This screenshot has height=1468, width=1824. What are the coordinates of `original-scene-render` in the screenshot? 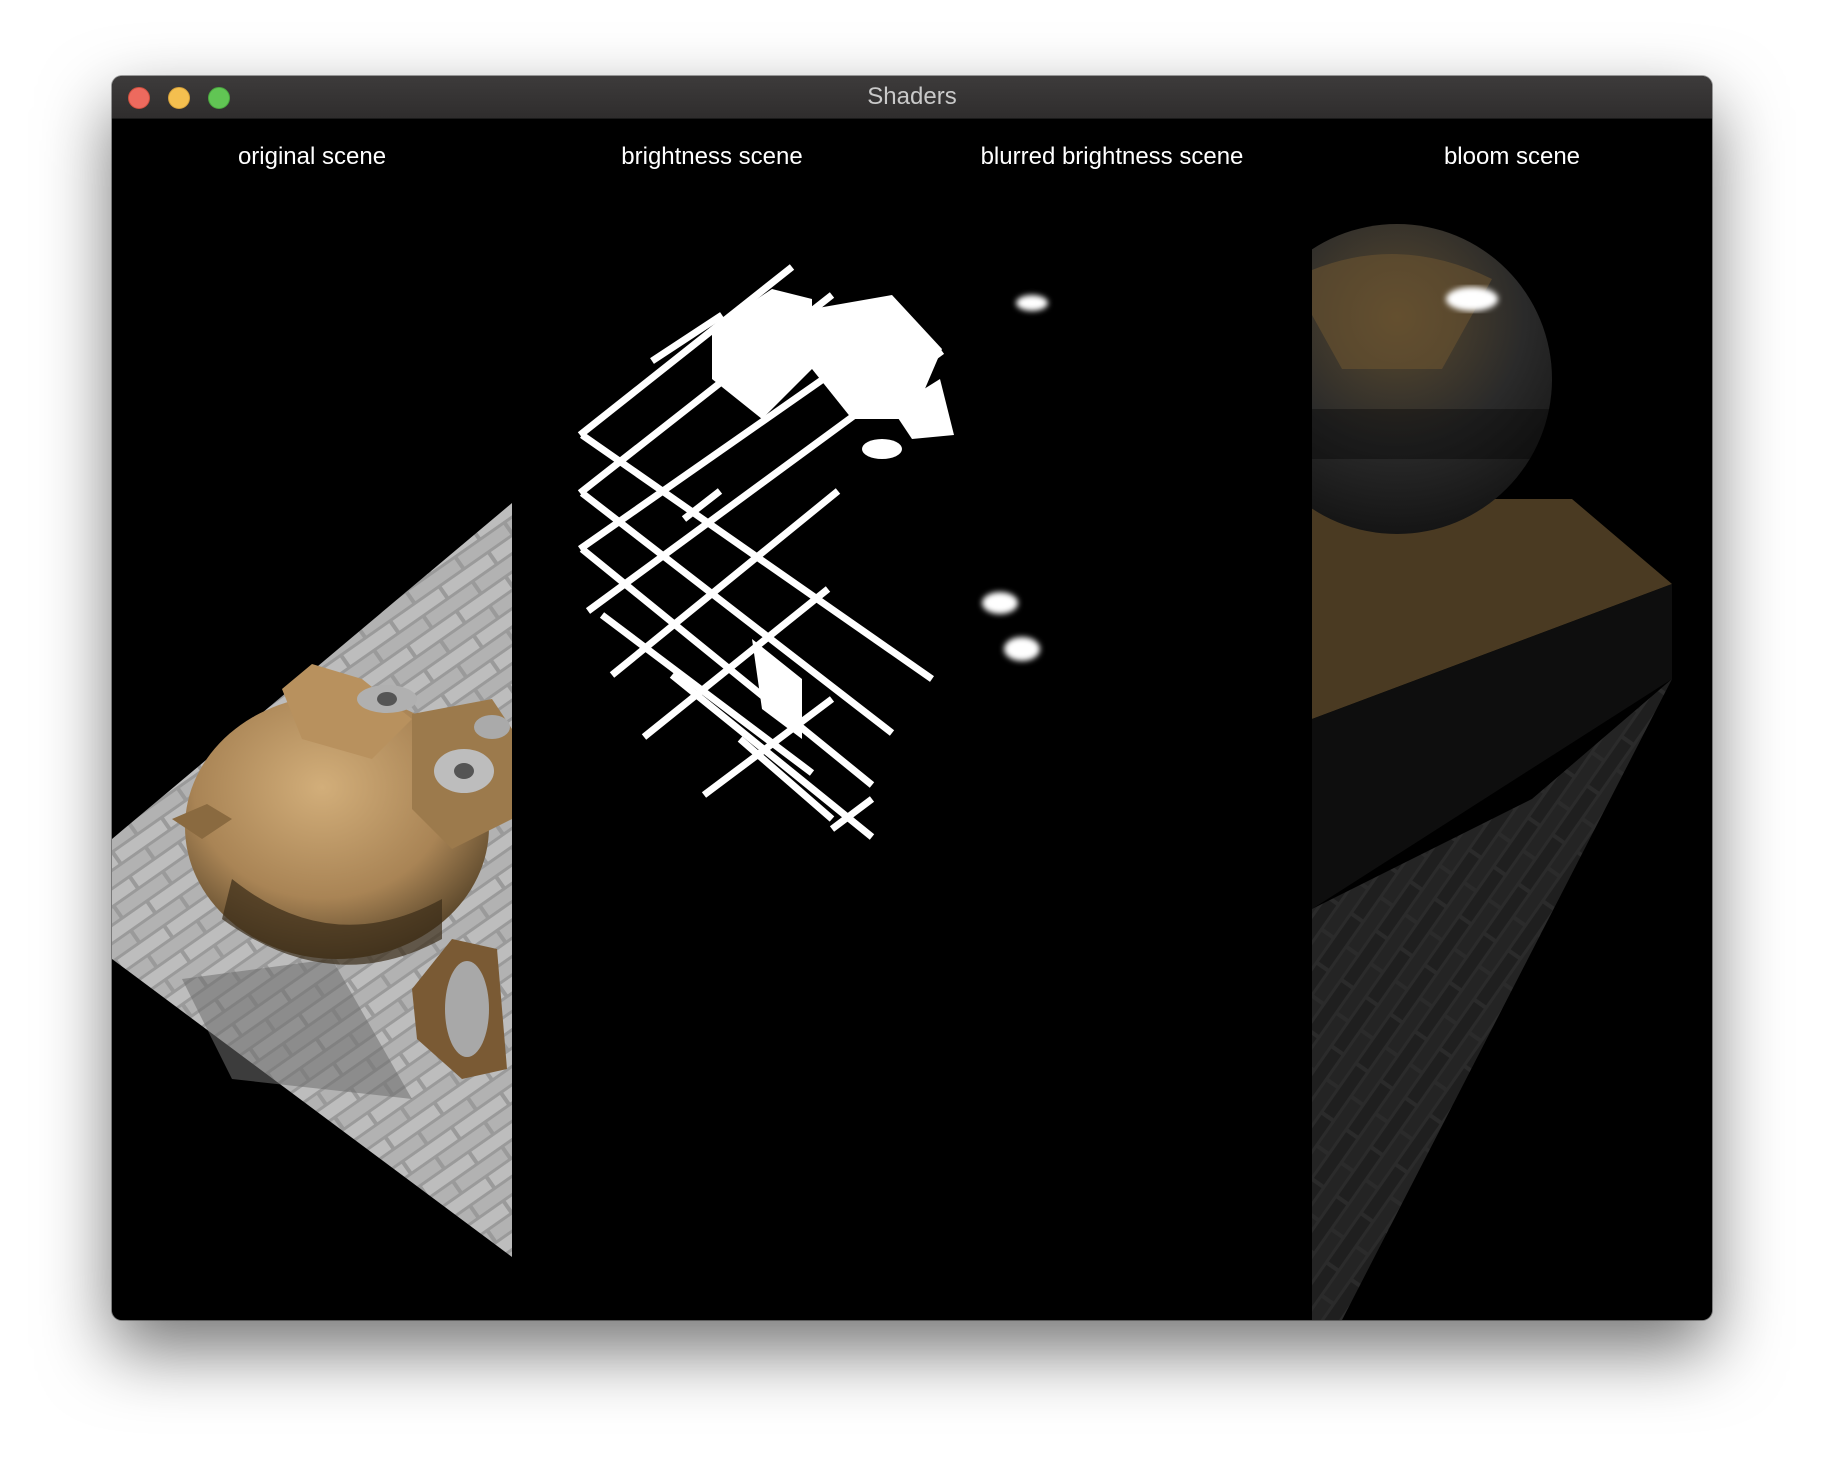 It's located at (312, 880).